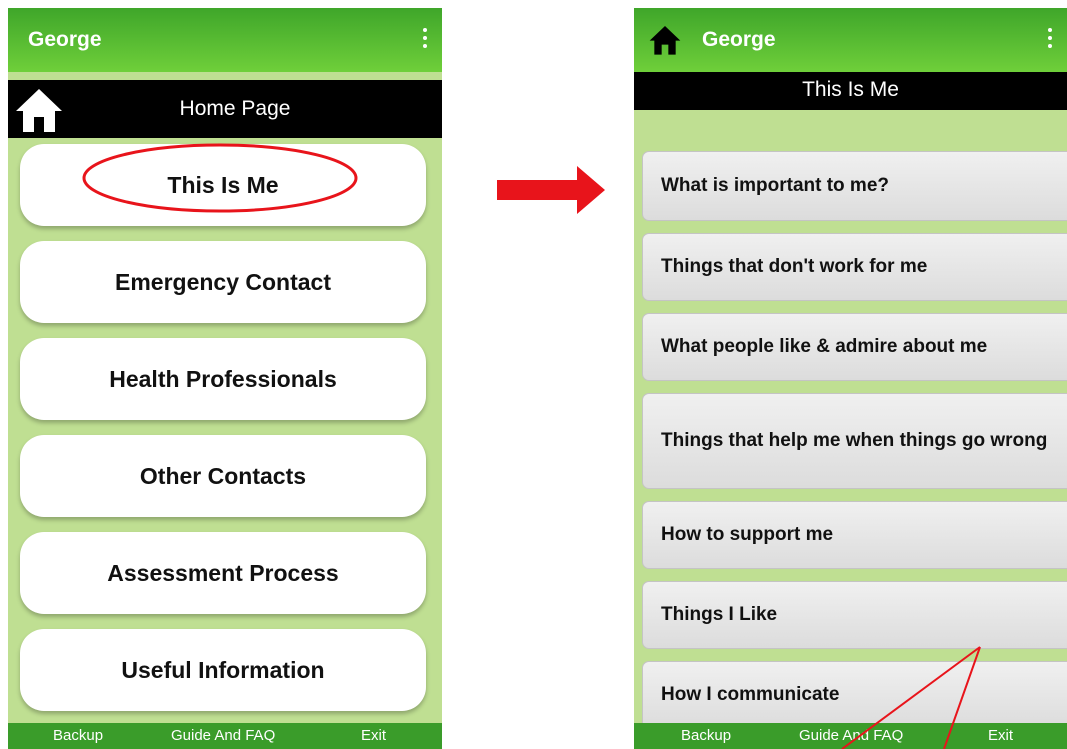 The height and width of the screenshot is (749, 1067). I want to click on list-item: Things that help me when things go wrong, so click(854, 441).